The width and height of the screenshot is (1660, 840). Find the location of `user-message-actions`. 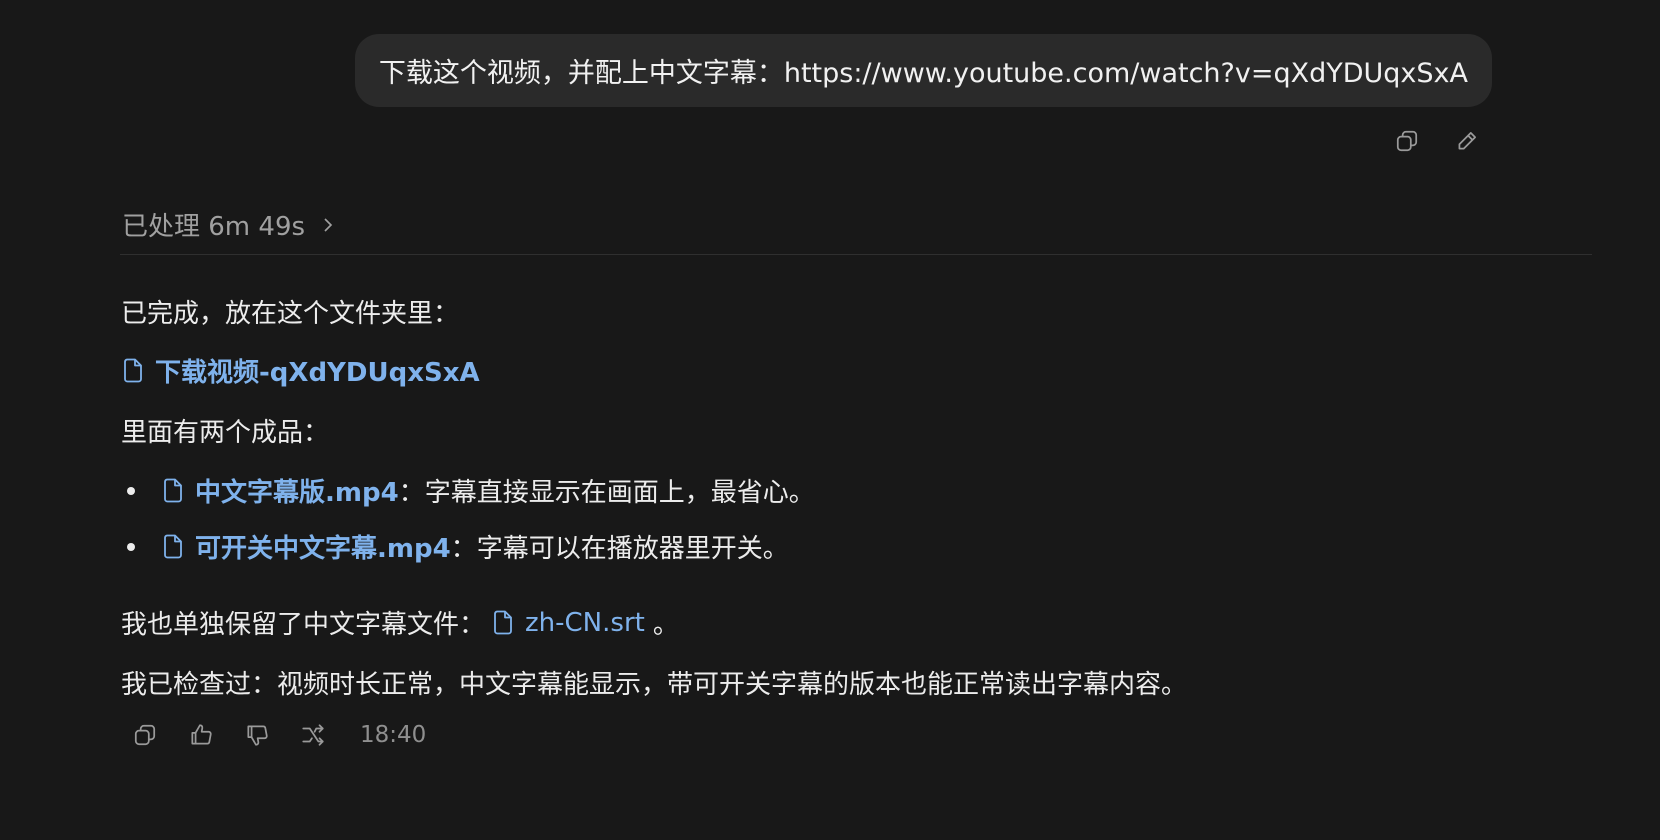

user-message-actions is located at coordinates (1437, 141).